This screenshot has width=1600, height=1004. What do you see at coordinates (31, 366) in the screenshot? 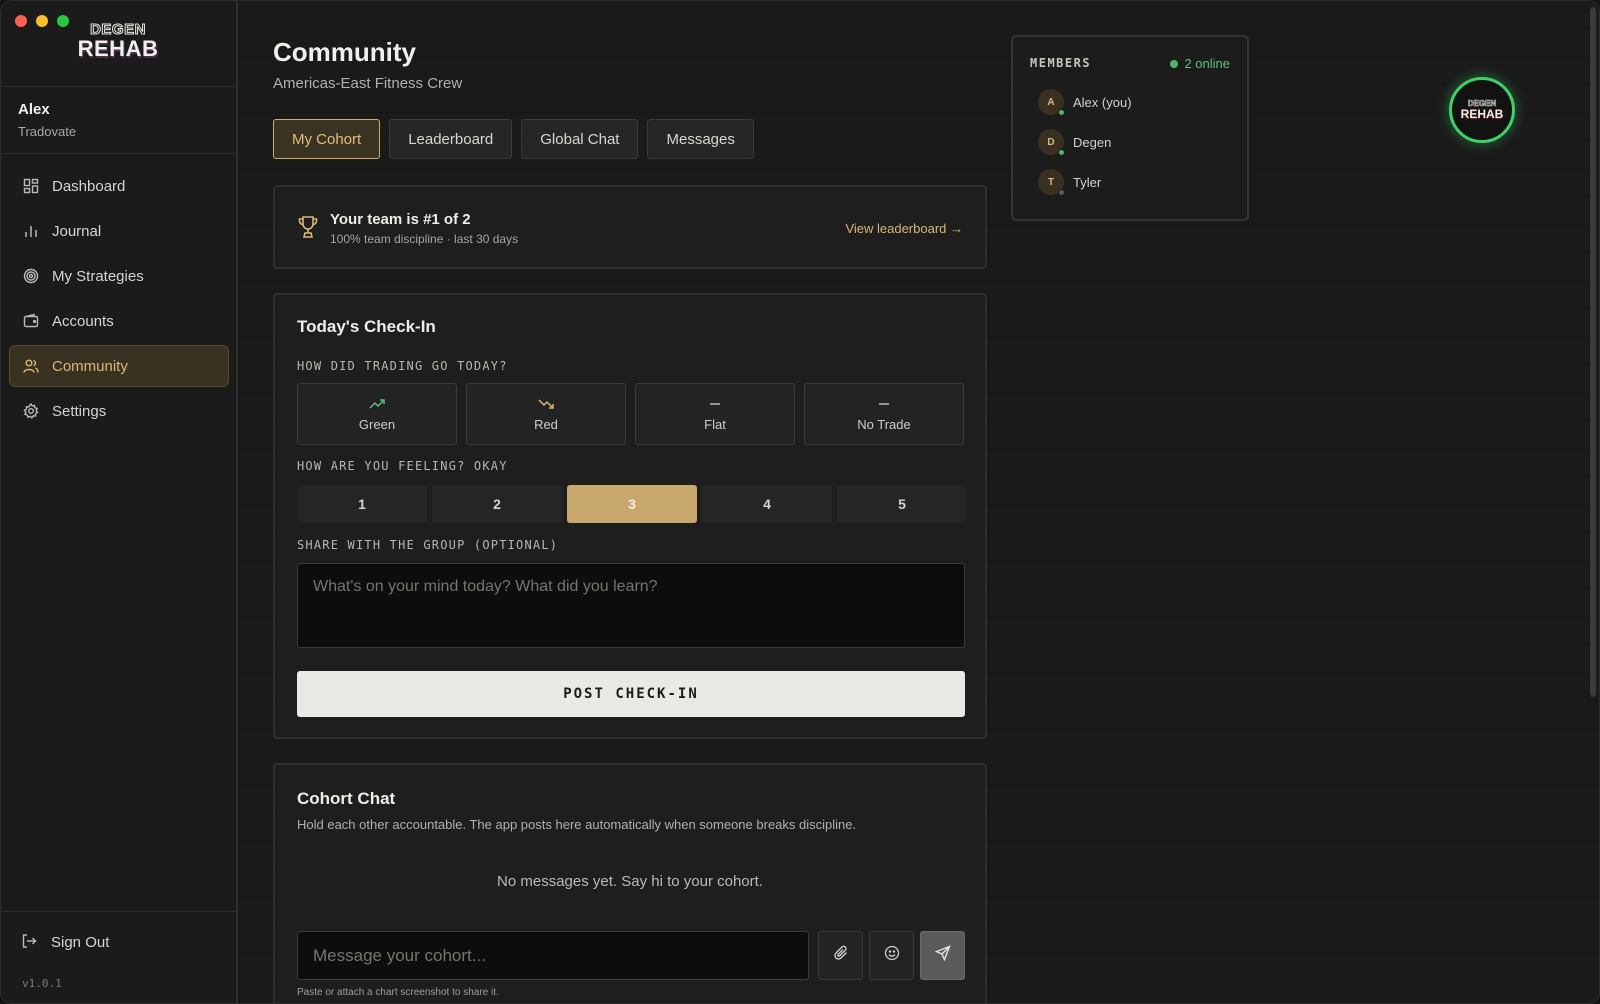
I see `users-icon` at bounding box center [31, 366].